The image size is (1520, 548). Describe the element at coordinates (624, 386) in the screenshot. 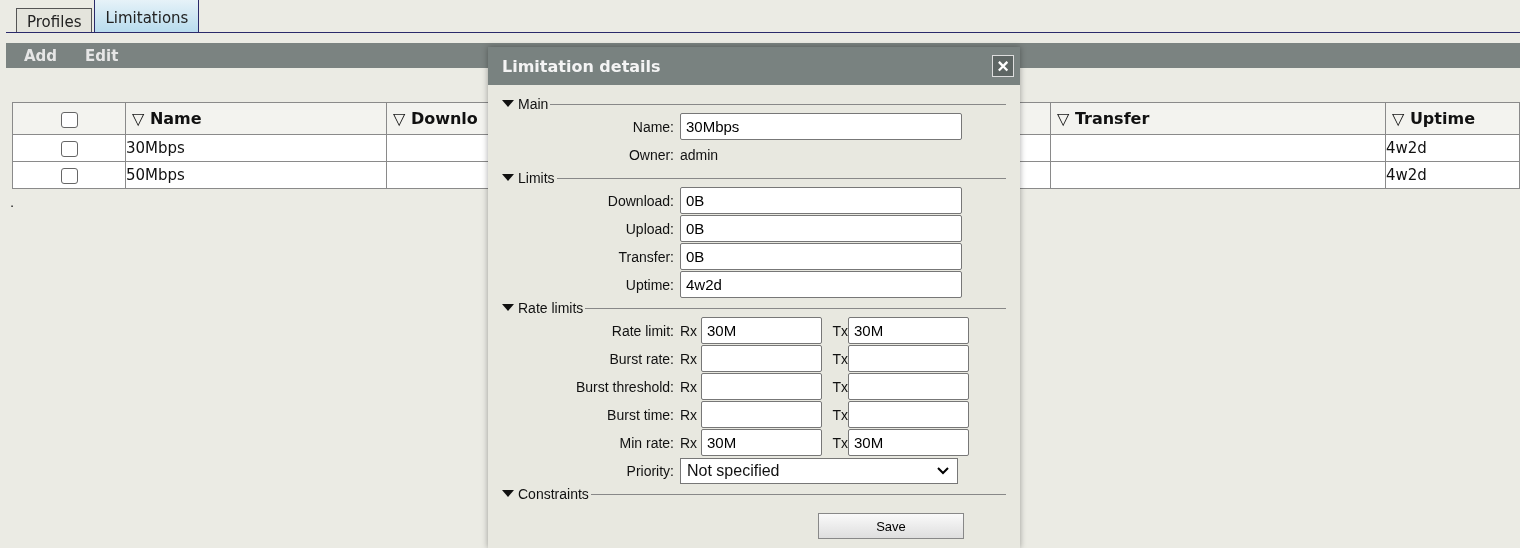

I see `field-label: Burst threshold:` at that location.